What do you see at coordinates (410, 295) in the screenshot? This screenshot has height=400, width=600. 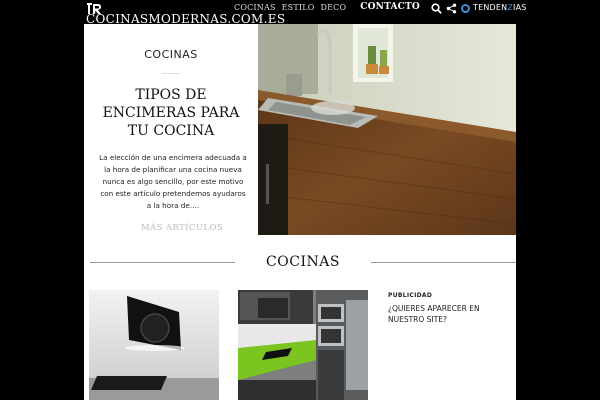 I see `advertising-label: PUBLICIDAD` at bounding box center [410, 295].